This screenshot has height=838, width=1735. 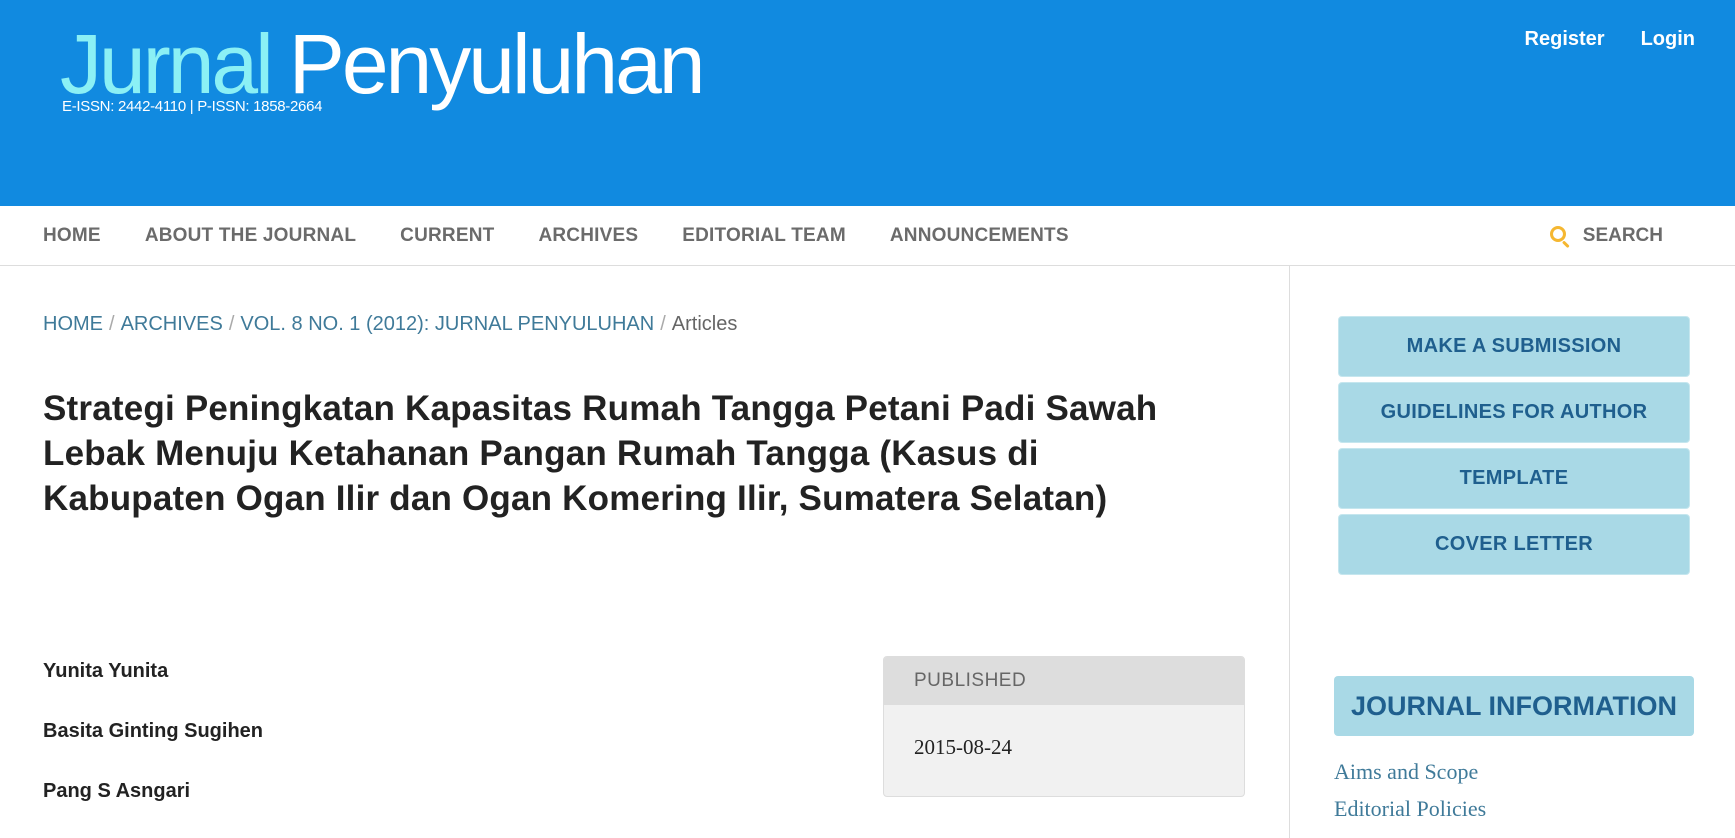 I want to click on nav-item-editorial-team: EDITORIAL TEAM, so click(x=764, y=236).